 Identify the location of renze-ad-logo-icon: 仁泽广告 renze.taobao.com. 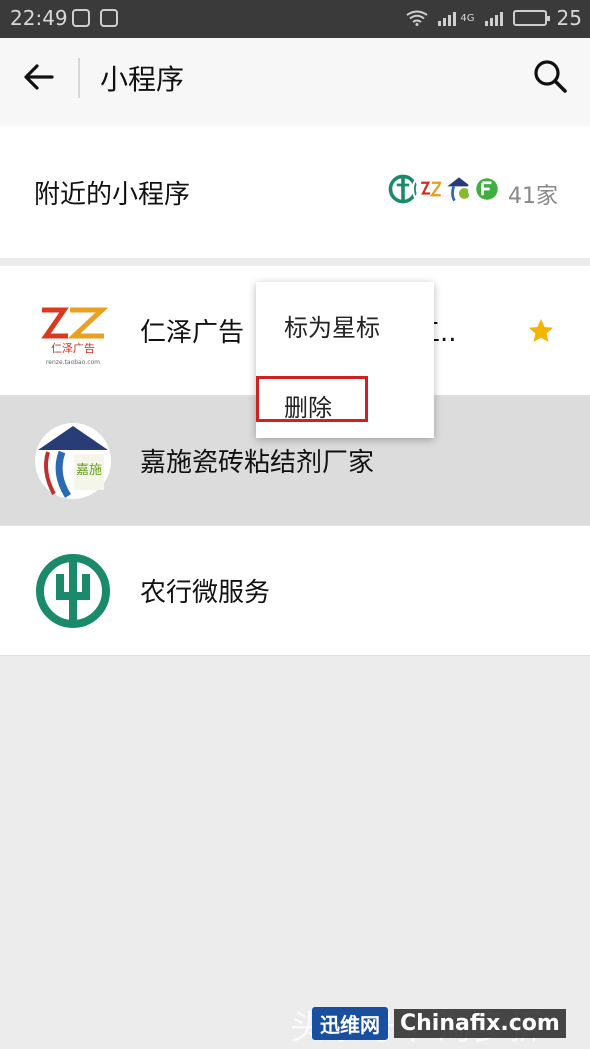
(73, 331).